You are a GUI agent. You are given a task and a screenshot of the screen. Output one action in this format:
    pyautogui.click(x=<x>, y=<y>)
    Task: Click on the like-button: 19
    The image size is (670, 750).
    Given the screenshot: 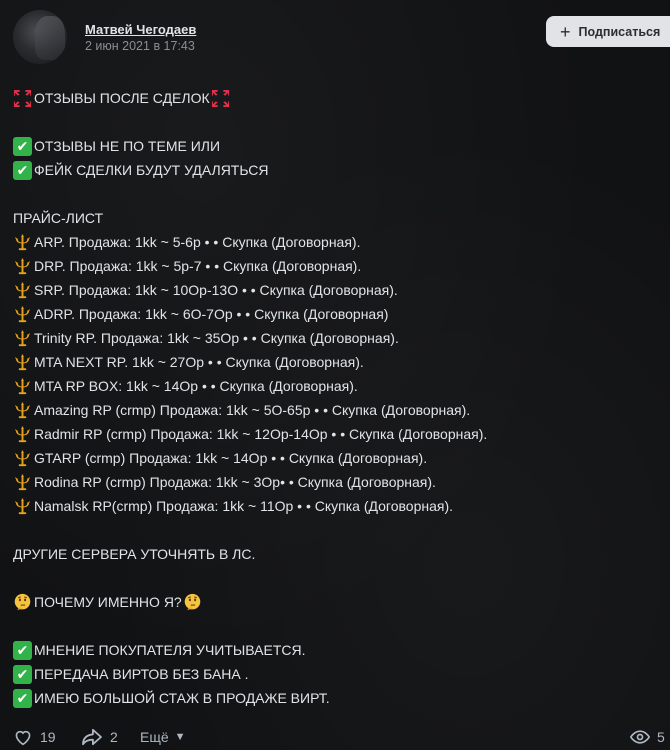 What is the action you would take?
    pyautogui.click(x=34, y=737)
    